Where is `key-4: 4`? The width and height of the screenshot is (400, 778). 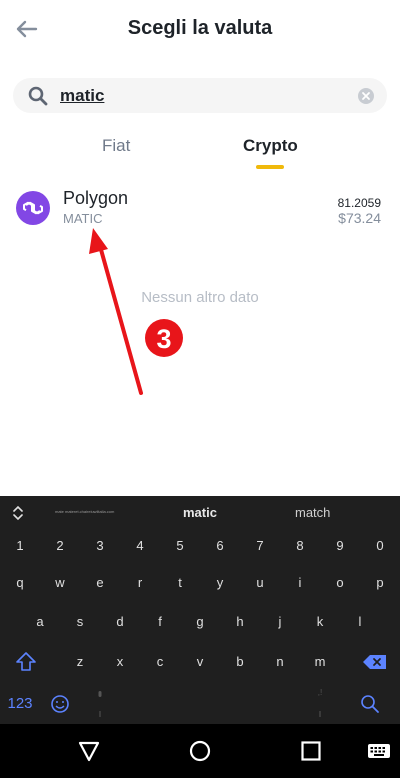 key-4: 4 is located at coordinates (140, 546).